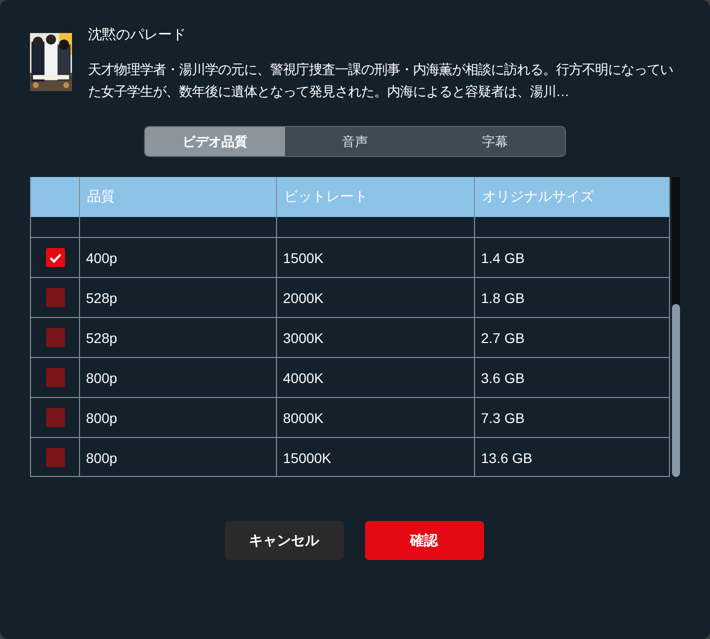 The width and height of the screenshot is (710, 639). I want to click on column-header: ビットレート, so click(375, 197).